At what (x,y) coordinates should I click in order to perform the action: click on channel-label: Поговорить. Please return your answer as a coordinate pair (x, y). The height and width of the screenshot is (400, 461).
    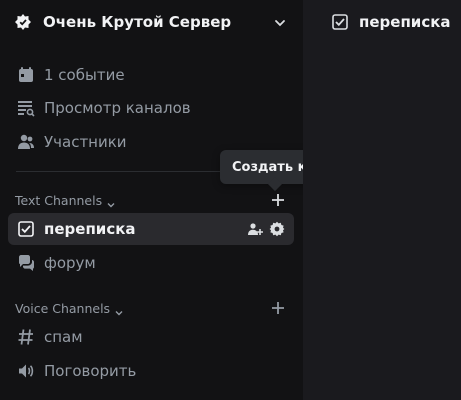
    Looking at the image, I should click on (90, 371).